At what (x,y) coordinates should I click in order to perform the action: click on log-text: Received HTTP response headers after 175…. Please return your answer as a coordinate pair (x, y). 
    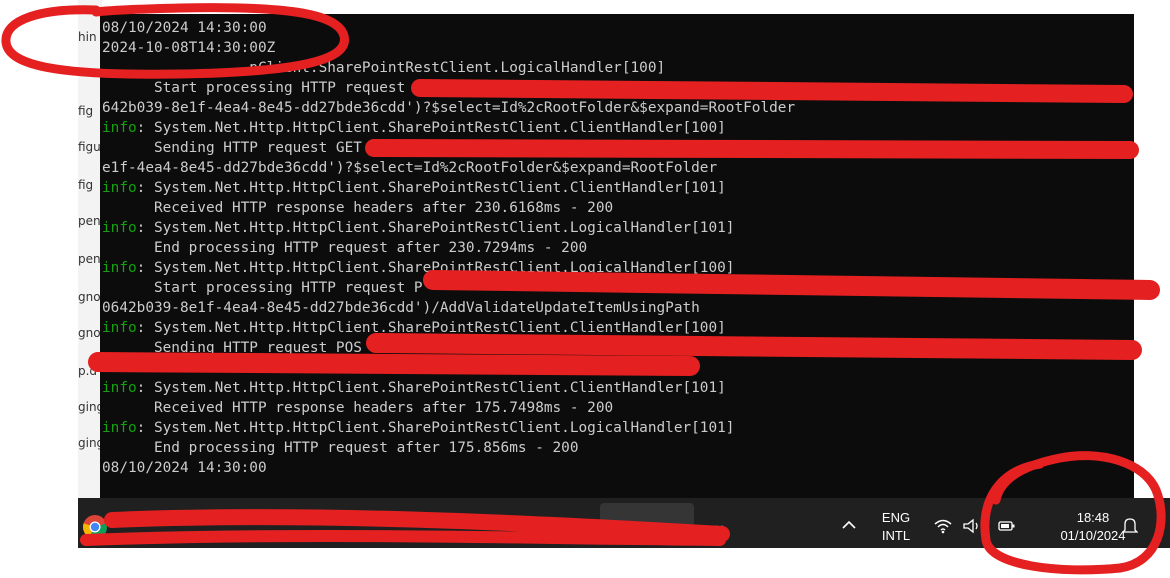
    Looking at the image, I should click on (358, 408).